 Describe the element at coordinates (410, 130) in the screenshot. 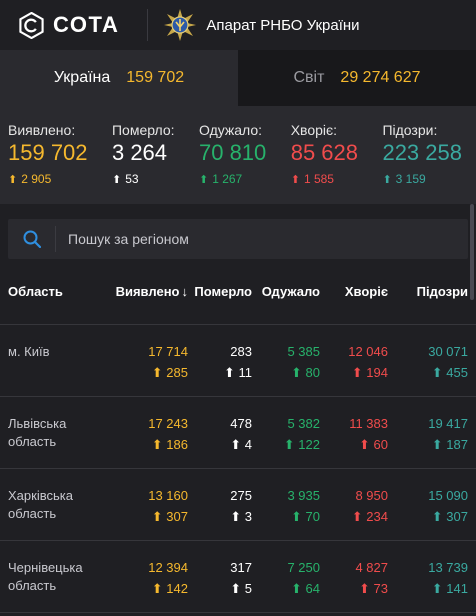

I see `stat-label: Підозри:` at that location.